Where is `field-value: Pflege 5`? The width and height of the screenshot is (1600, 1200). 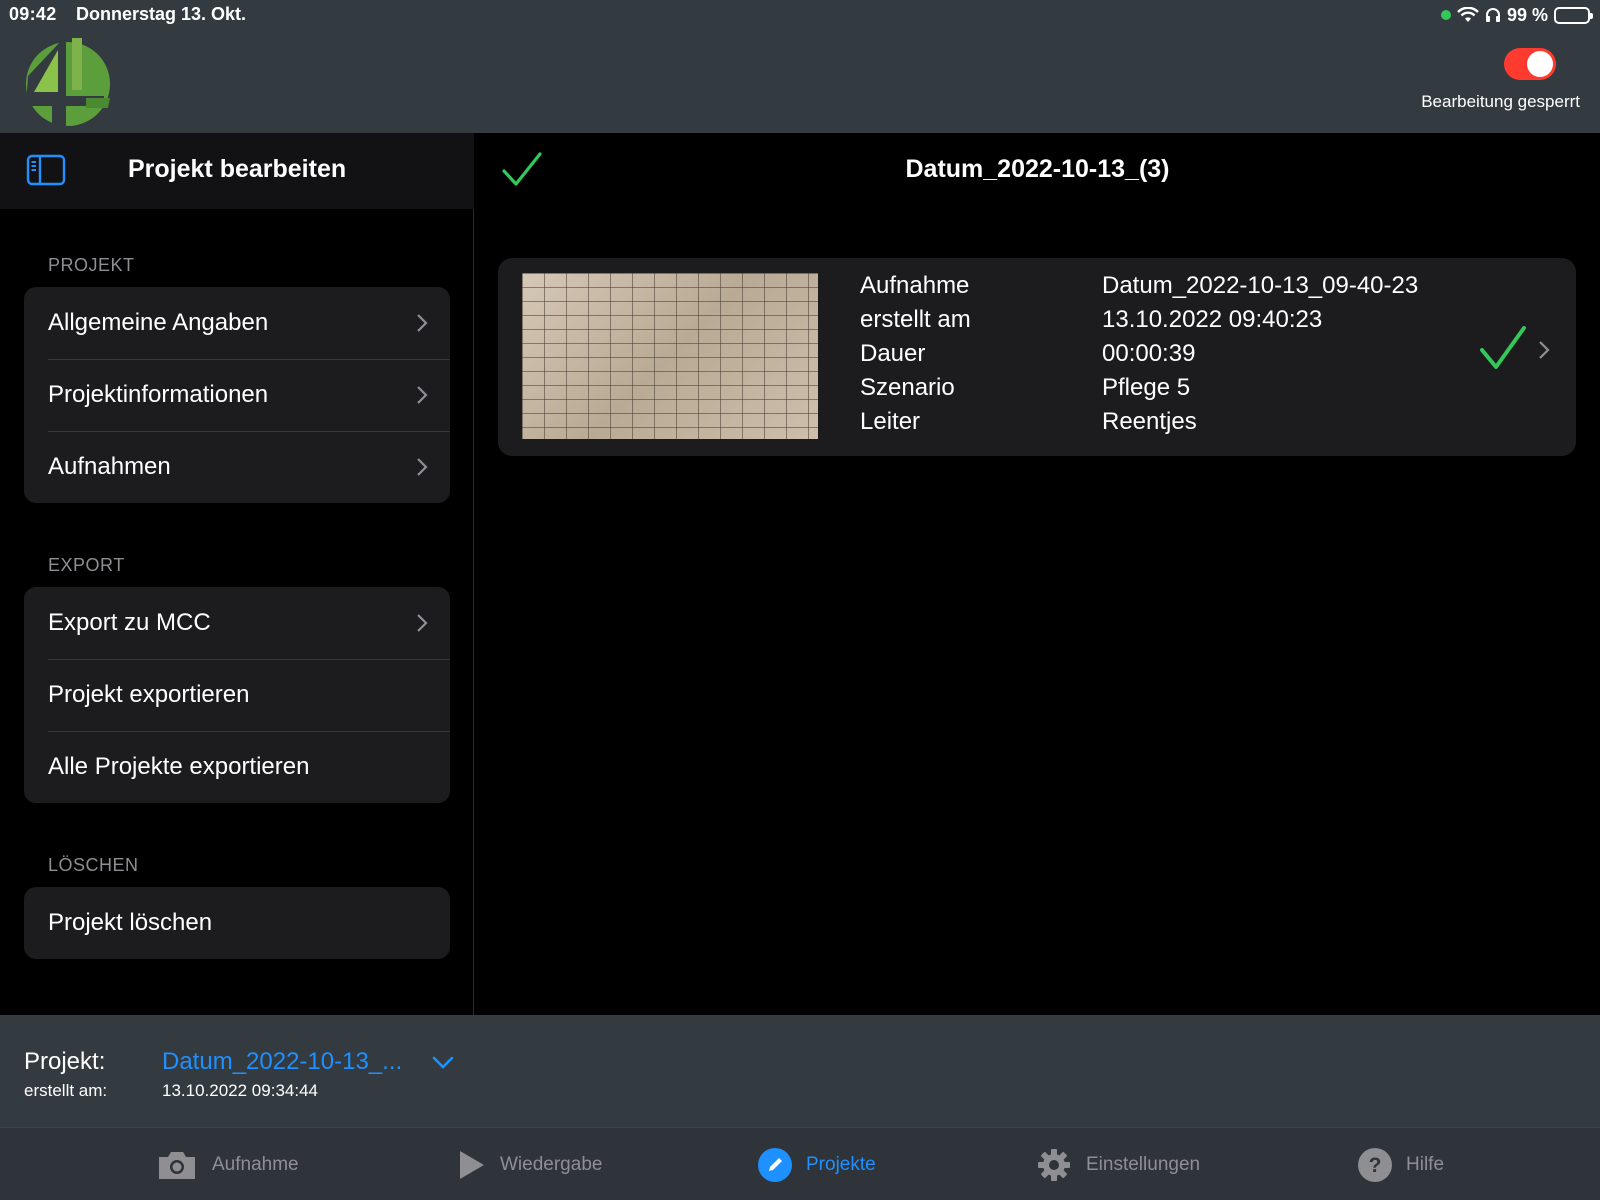
field-value: Pflege 5 is located at coordinates (1146, 387).